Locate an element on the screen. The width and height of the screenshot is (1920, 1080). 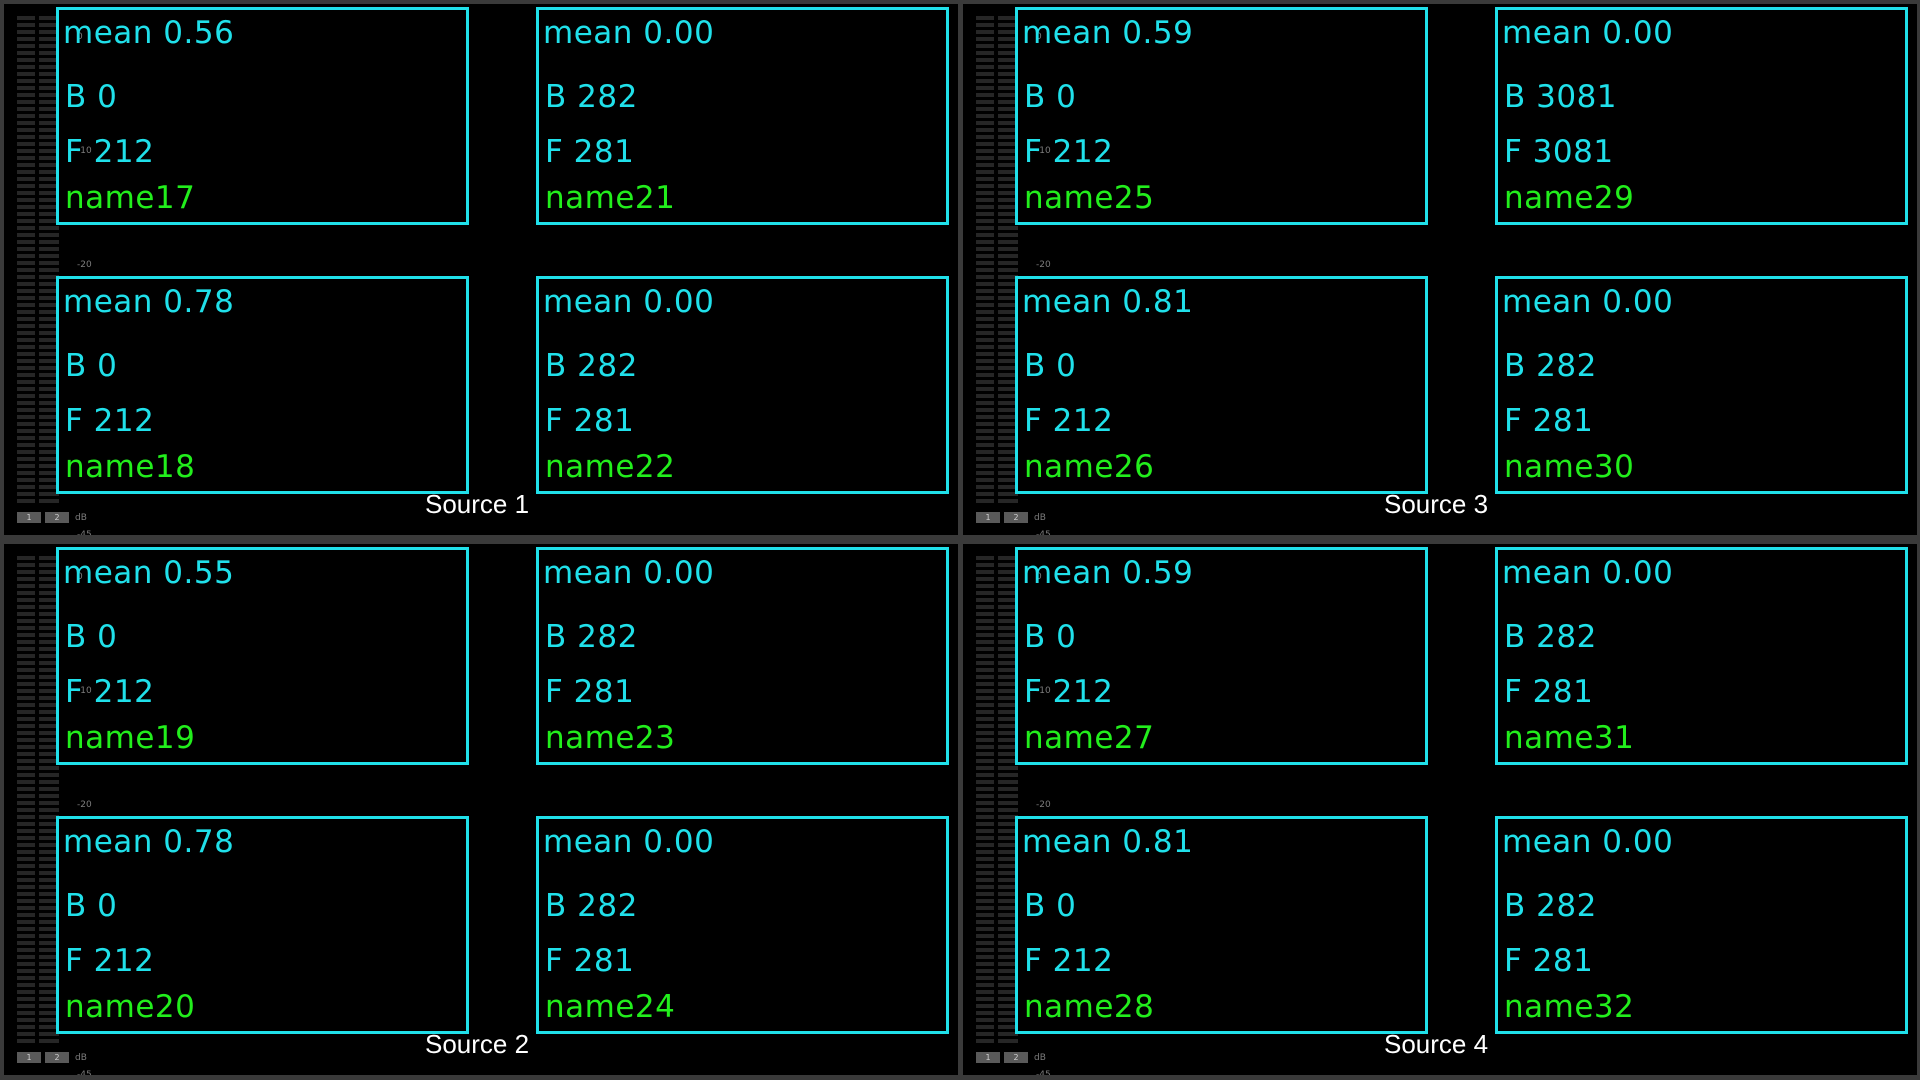
name-label: name30 is located at coordinates (1569, 467).